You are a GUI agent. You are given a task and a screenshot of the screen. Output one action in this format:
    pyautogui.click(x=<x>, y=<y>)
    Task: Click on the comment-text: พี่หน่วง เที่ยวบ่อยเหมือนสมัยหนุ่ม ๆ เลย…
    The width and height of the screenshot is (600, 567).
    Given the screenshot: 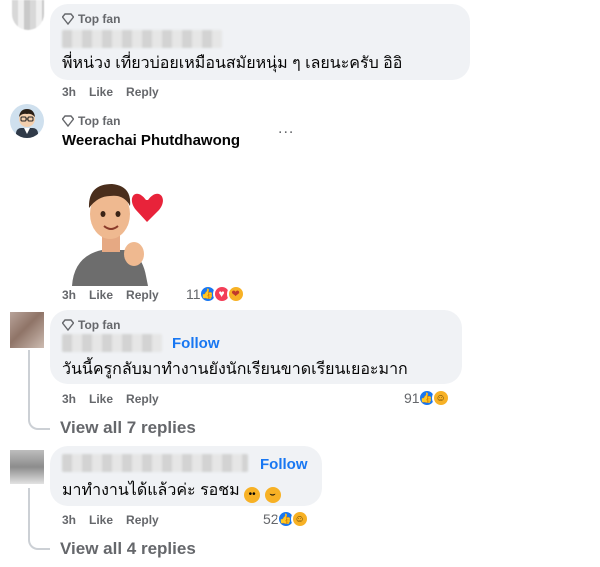 What is the action you would take?
    pyautogui.click(x=232, y=63)
    